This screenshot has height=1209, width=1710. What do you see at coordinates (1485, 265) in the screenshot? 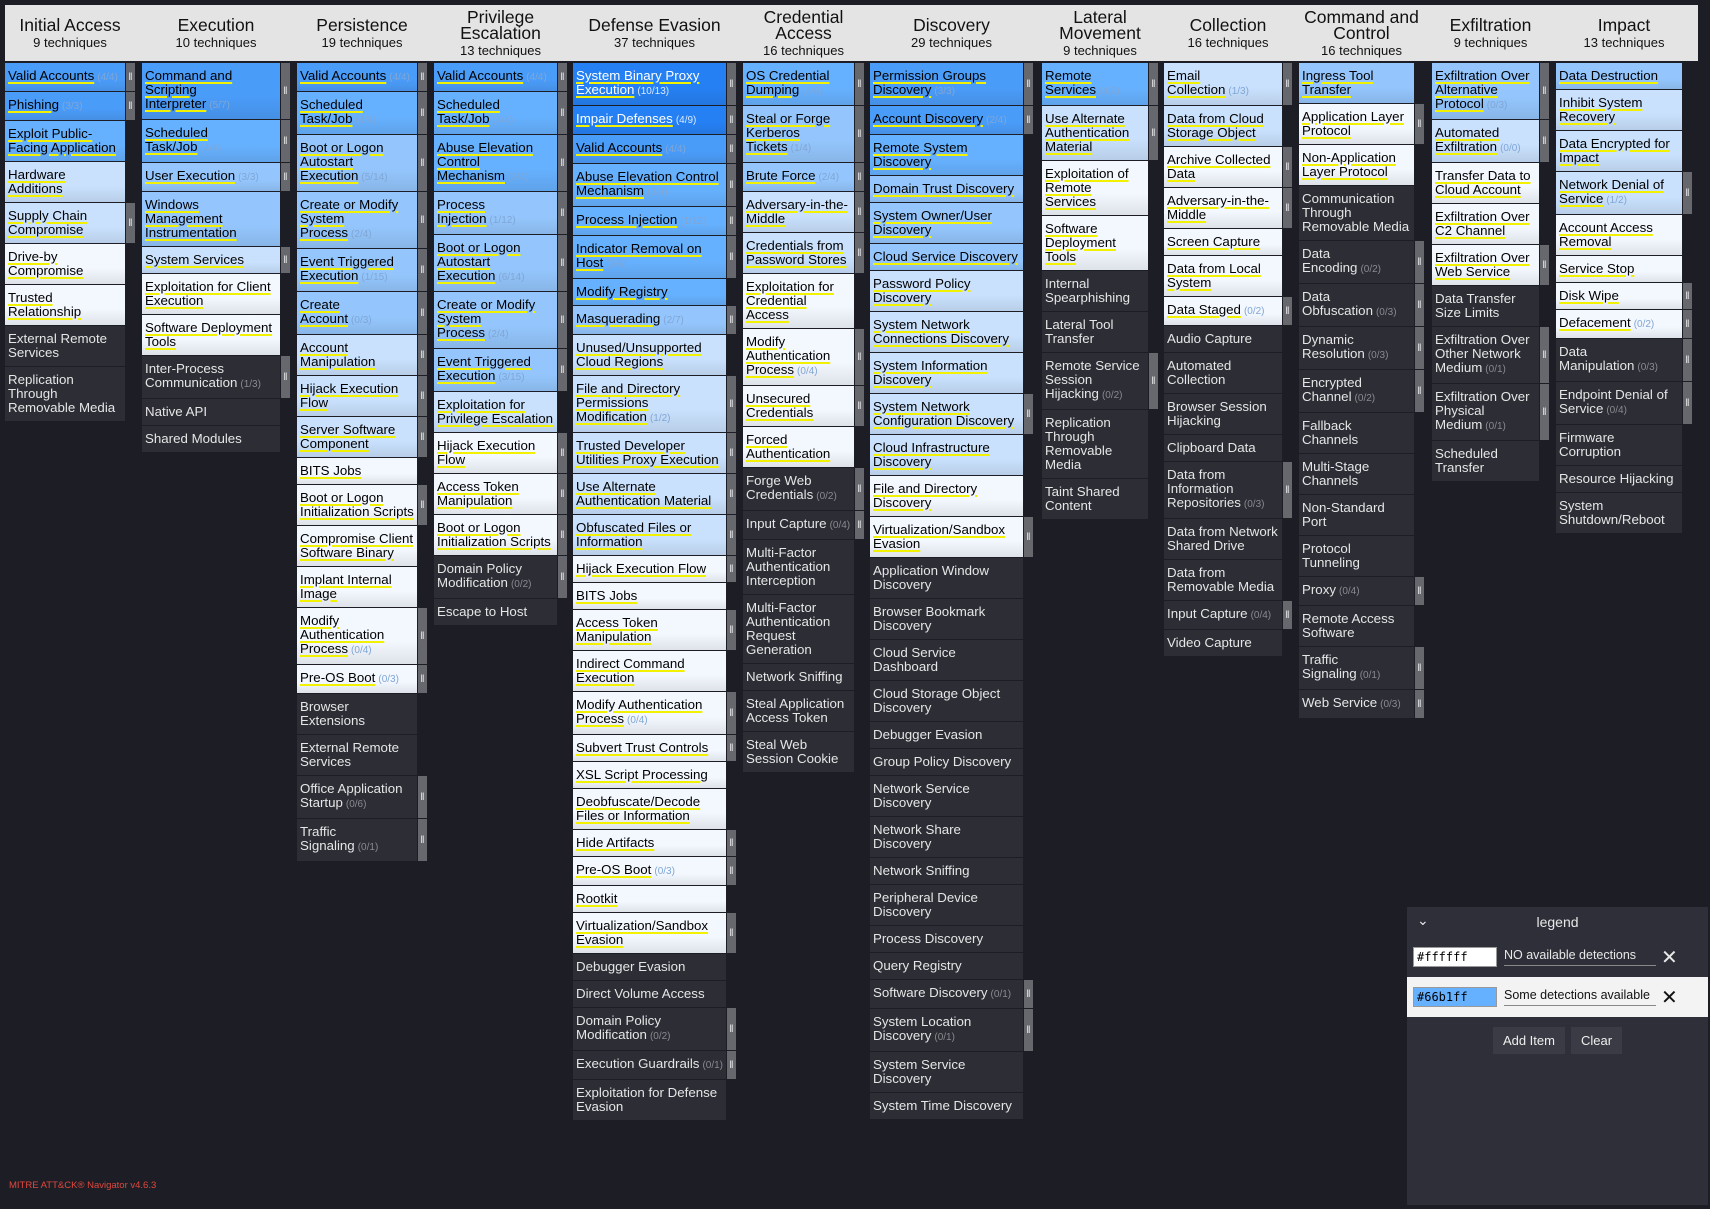
I see `technique-cell: Exfiltration Over Web Service` at bounding box center [1485, 265].